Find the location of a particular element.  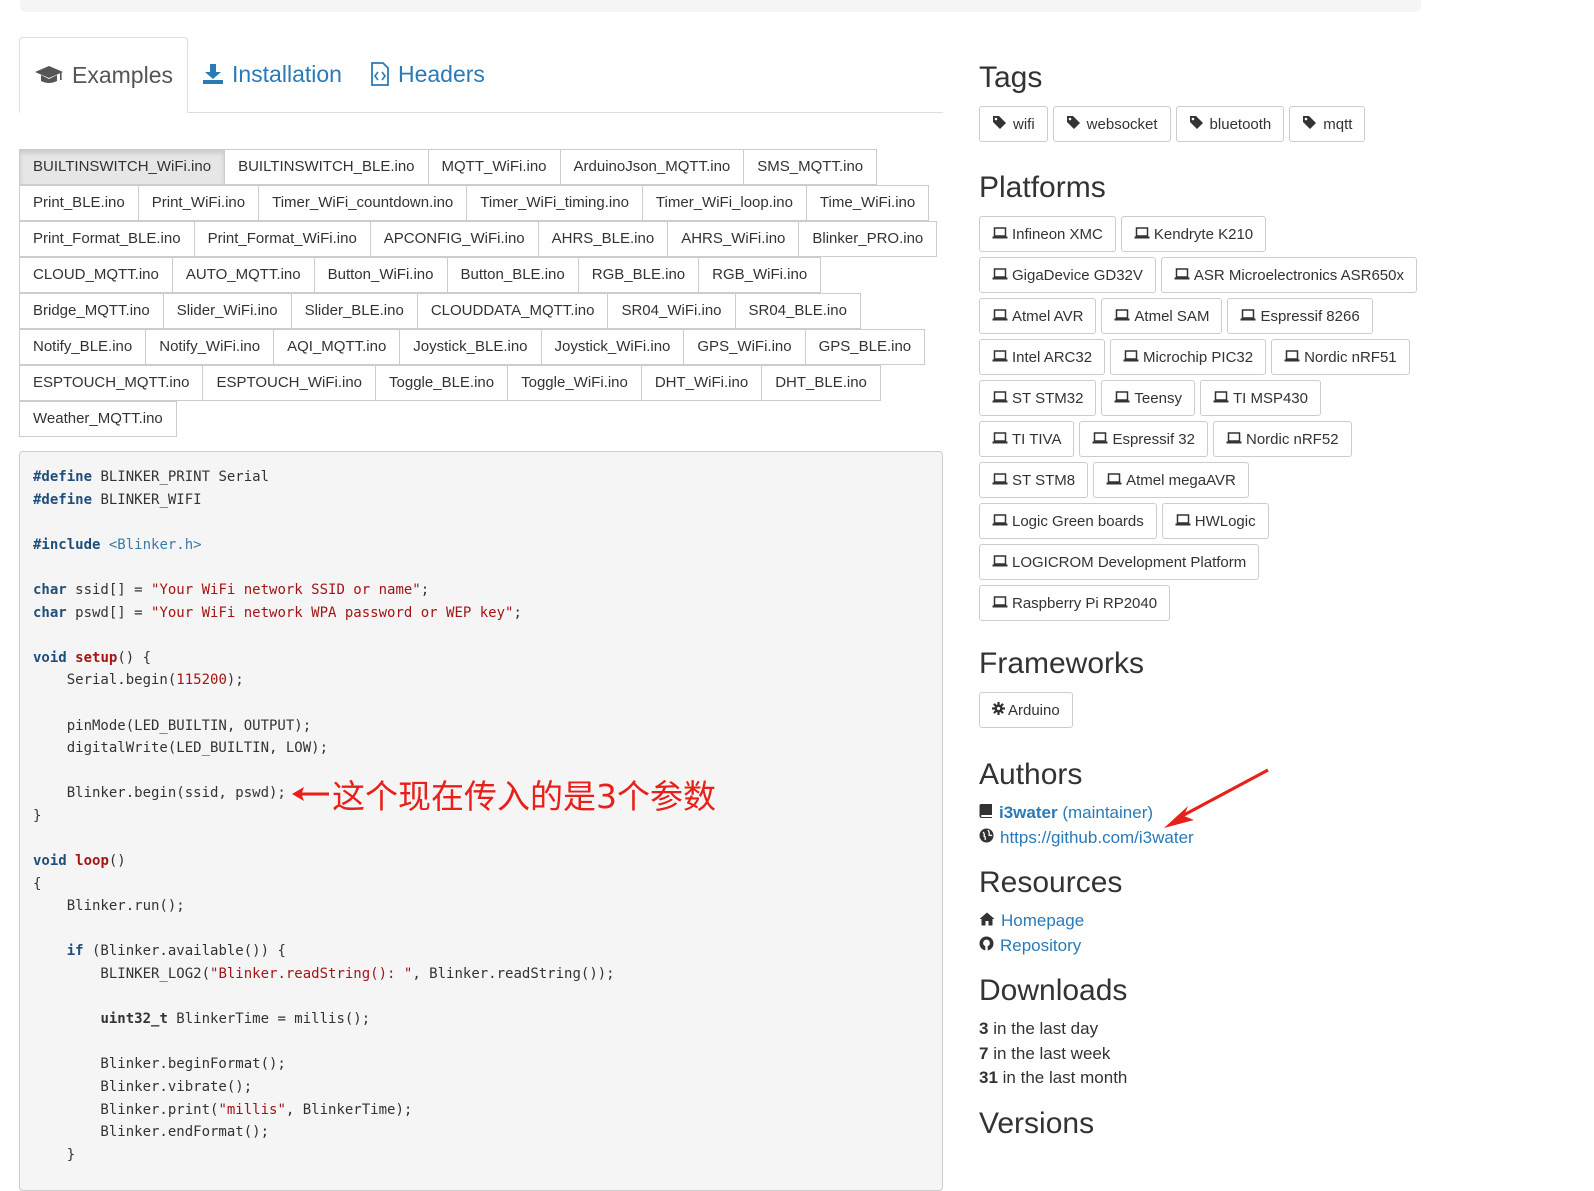

platform-chip: Espressif 32 is located at coordinates (1143, 439).